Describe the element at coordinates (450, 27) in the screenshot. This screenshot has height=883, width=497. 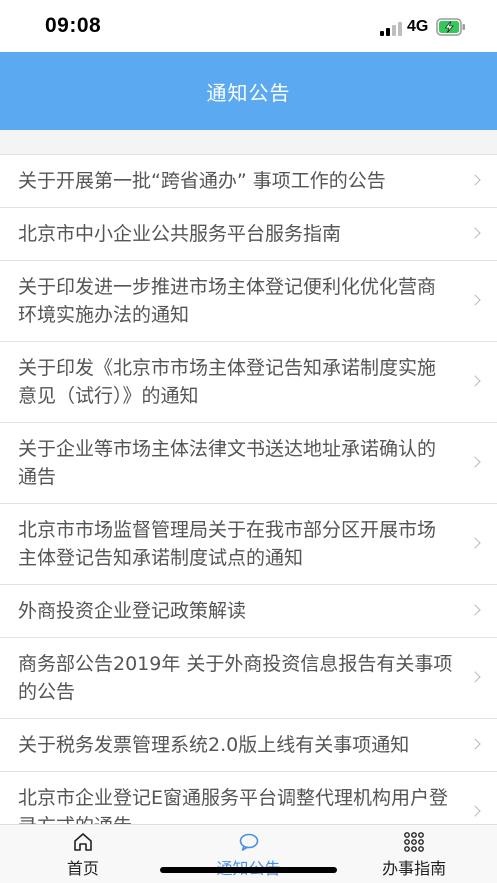
I see `battery-charging-icon` at that location.